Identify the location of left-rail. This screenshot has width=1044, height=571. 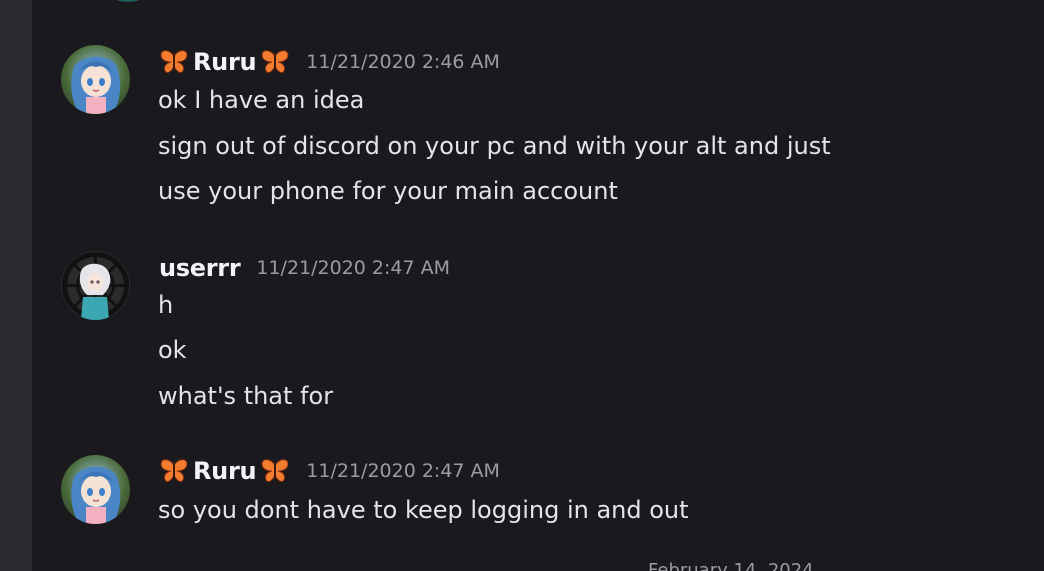
(16, 285).